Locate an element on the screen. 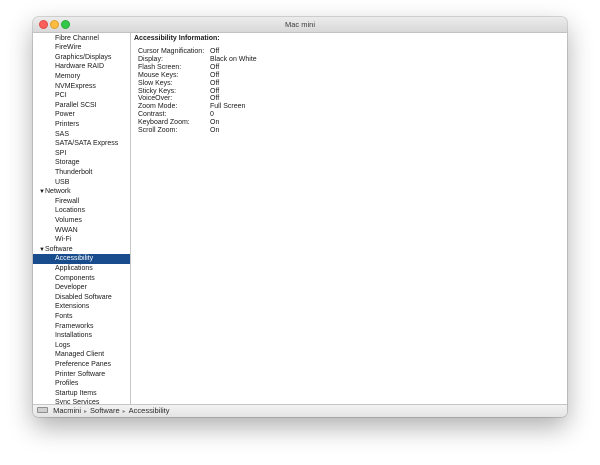  sidebar-item-firewall: Firewall is located at coordinates (81, 202).